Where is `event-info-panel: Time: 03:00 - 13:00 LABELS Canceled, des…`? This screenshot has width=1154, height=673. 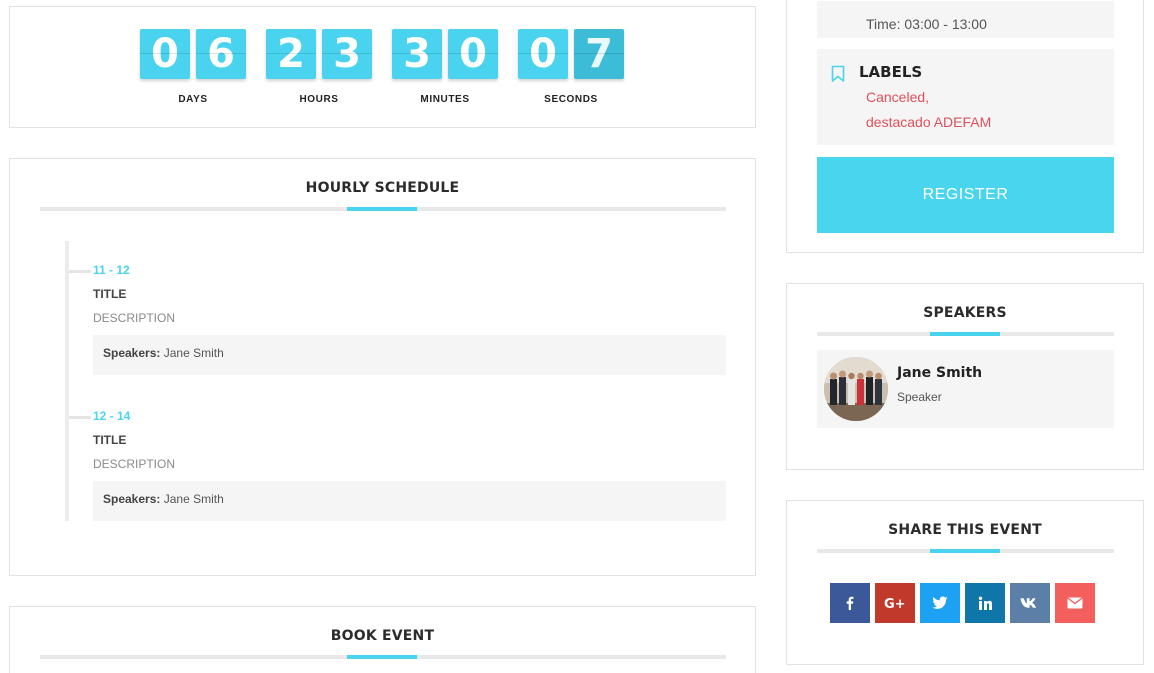 event-info-panel: Time: 03:00 - 13:00 LABELS Canceled, des… is located at coordinates (965, 126).